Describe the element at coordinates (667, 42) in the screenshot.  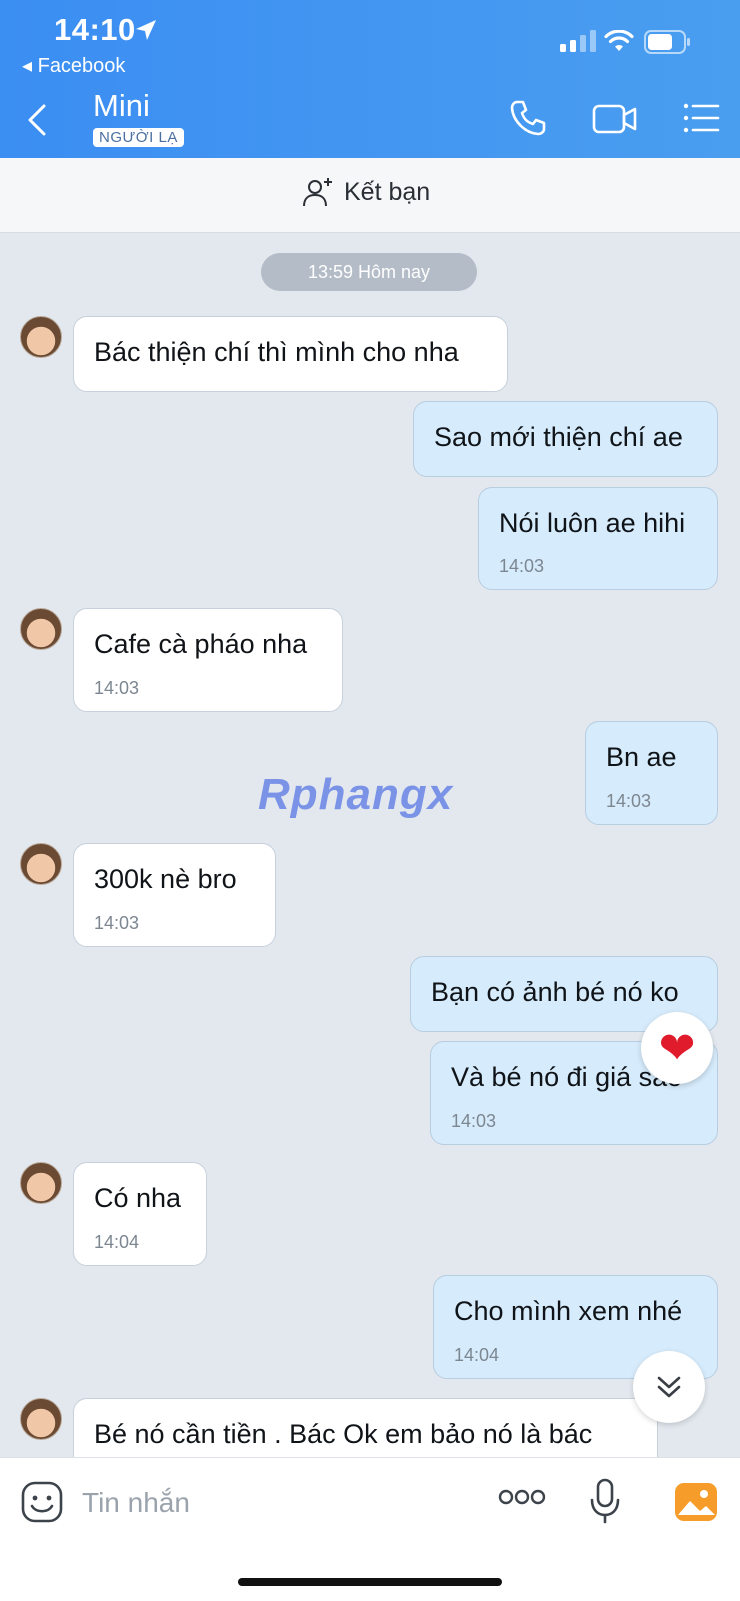
I see `battery-icon` at that location.